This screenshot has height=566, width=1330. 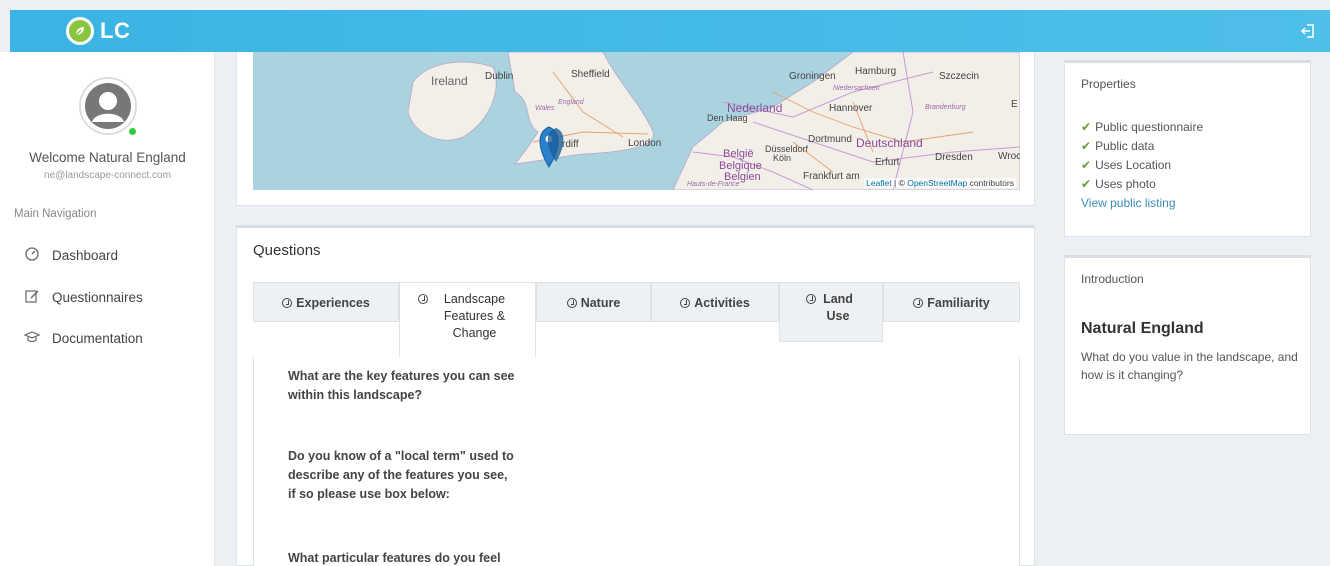 I want to click on svg-text: E, so click(x=1014, y=104).